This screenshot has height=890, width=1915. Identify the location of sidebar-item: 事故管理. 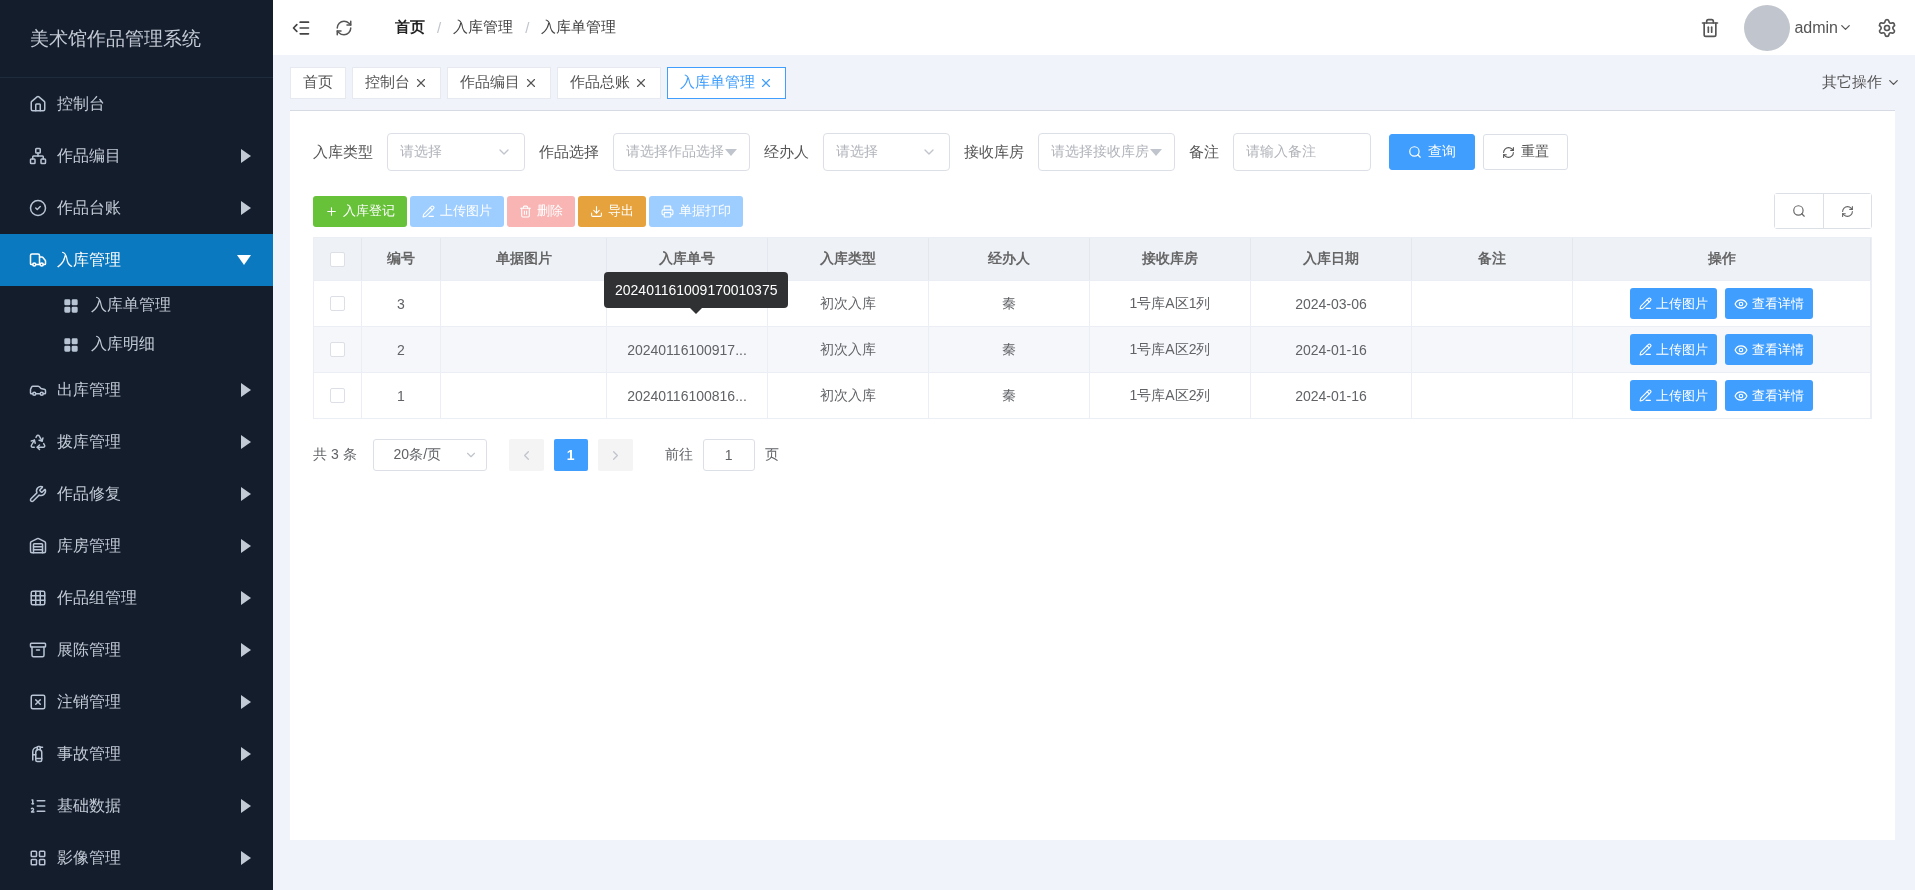
(136, 754).